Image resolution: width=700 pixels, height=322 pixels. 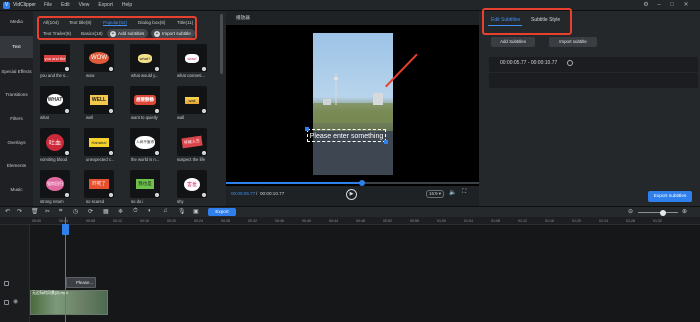 I want to click on ruler-tick: 01:12, so click(x=522, y=221).